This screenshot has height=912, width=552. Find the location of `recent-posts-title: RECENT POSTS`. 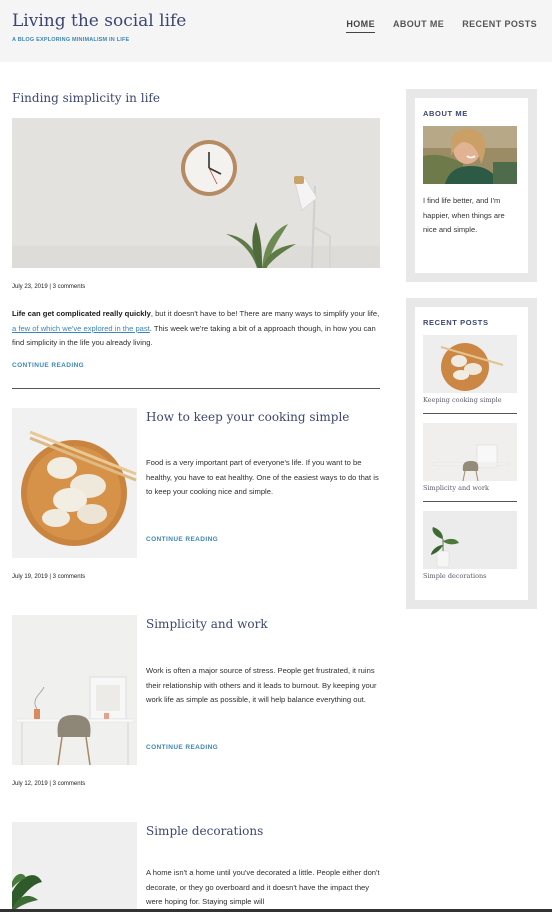

recent-posts-title: RECENT POSTS is located at coordinates (456, 322).